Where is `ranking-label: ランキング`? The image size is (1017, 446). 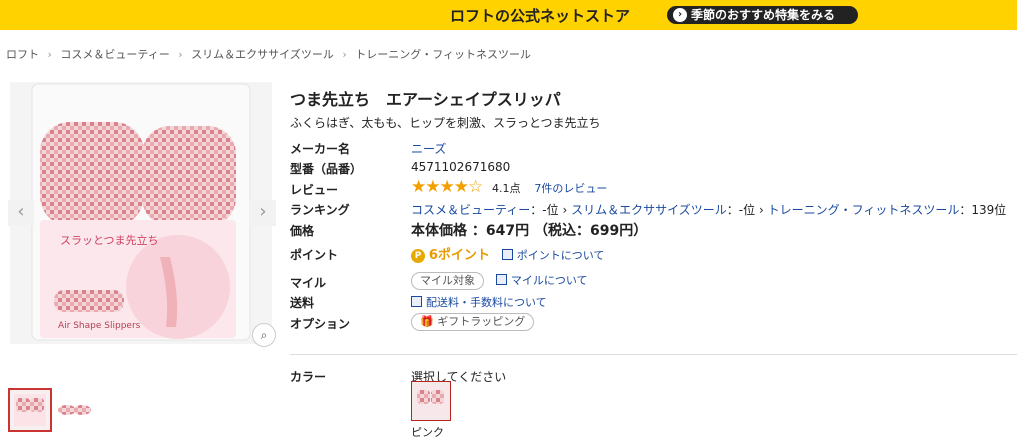
ranking-label: ランキング is located at coordinates (320, 210).